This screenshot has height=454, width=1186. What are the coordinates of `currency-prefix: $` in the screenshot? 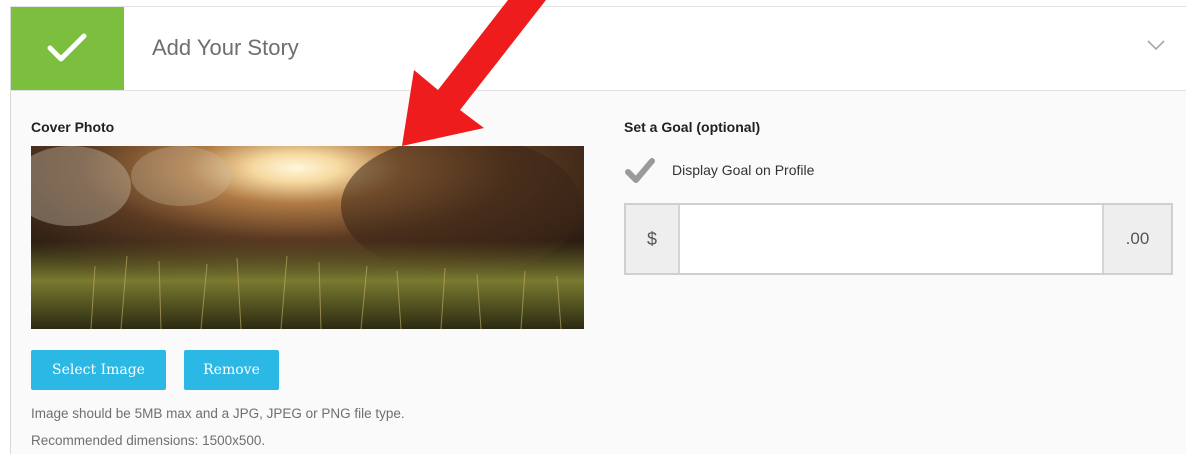 It's located at (651, 239).